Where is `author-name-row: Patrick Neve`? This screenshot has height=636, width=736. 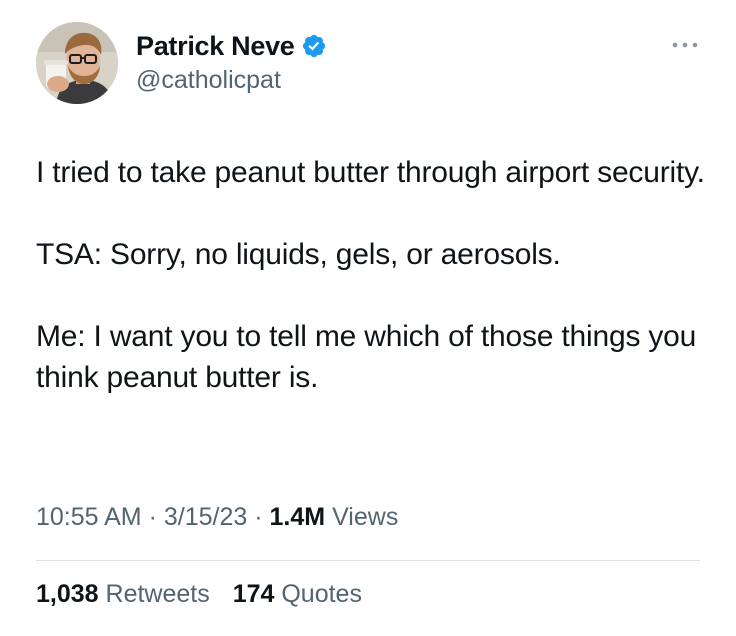 author-name-row: Patrick Neve is located at coordinates (231, 46).